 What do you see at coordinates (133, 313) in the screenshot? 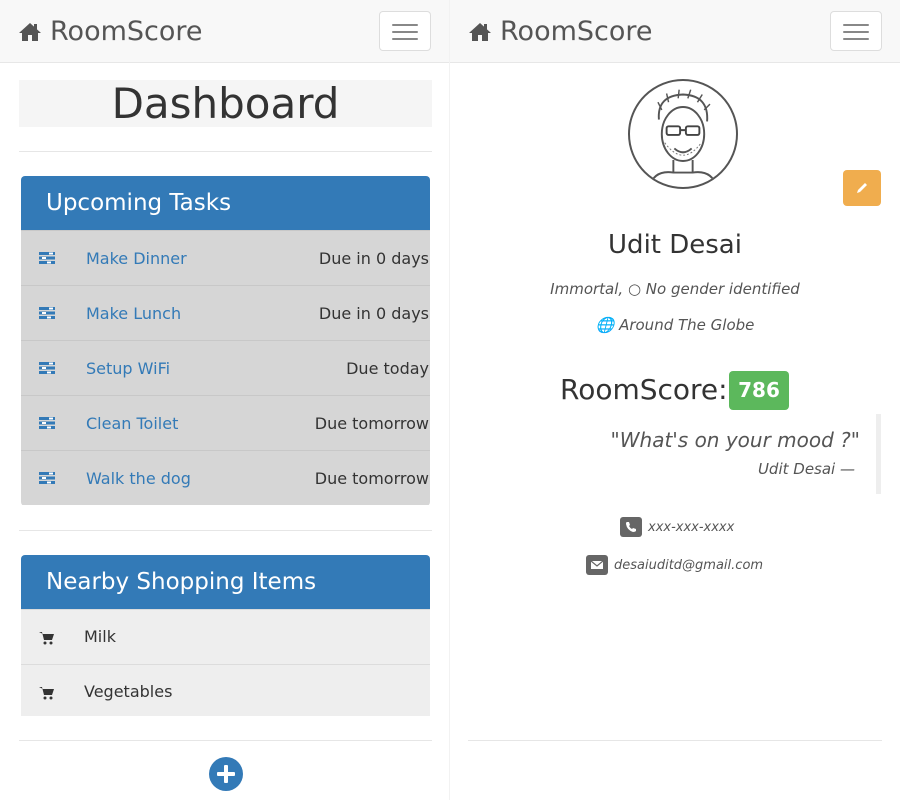
I see `task-link: Make Lunch` at bounding box center [133, 313].